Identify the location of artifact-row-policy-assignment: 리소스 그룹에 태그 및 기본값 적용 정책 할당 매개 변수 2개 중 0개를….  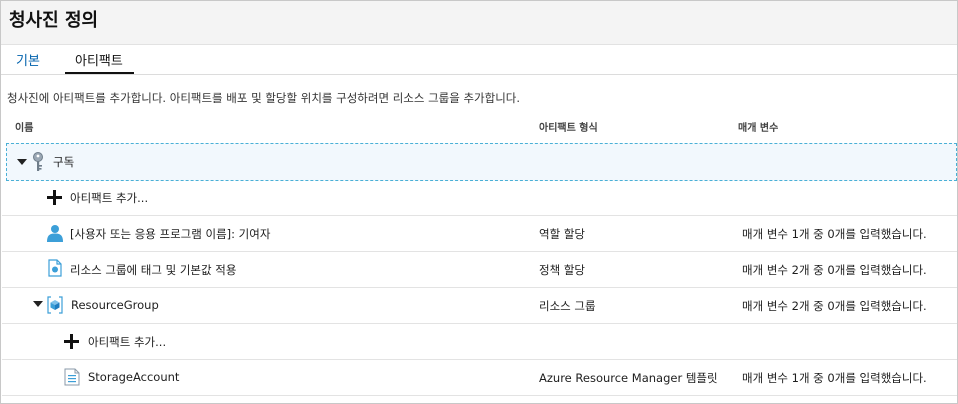
(479, 270).